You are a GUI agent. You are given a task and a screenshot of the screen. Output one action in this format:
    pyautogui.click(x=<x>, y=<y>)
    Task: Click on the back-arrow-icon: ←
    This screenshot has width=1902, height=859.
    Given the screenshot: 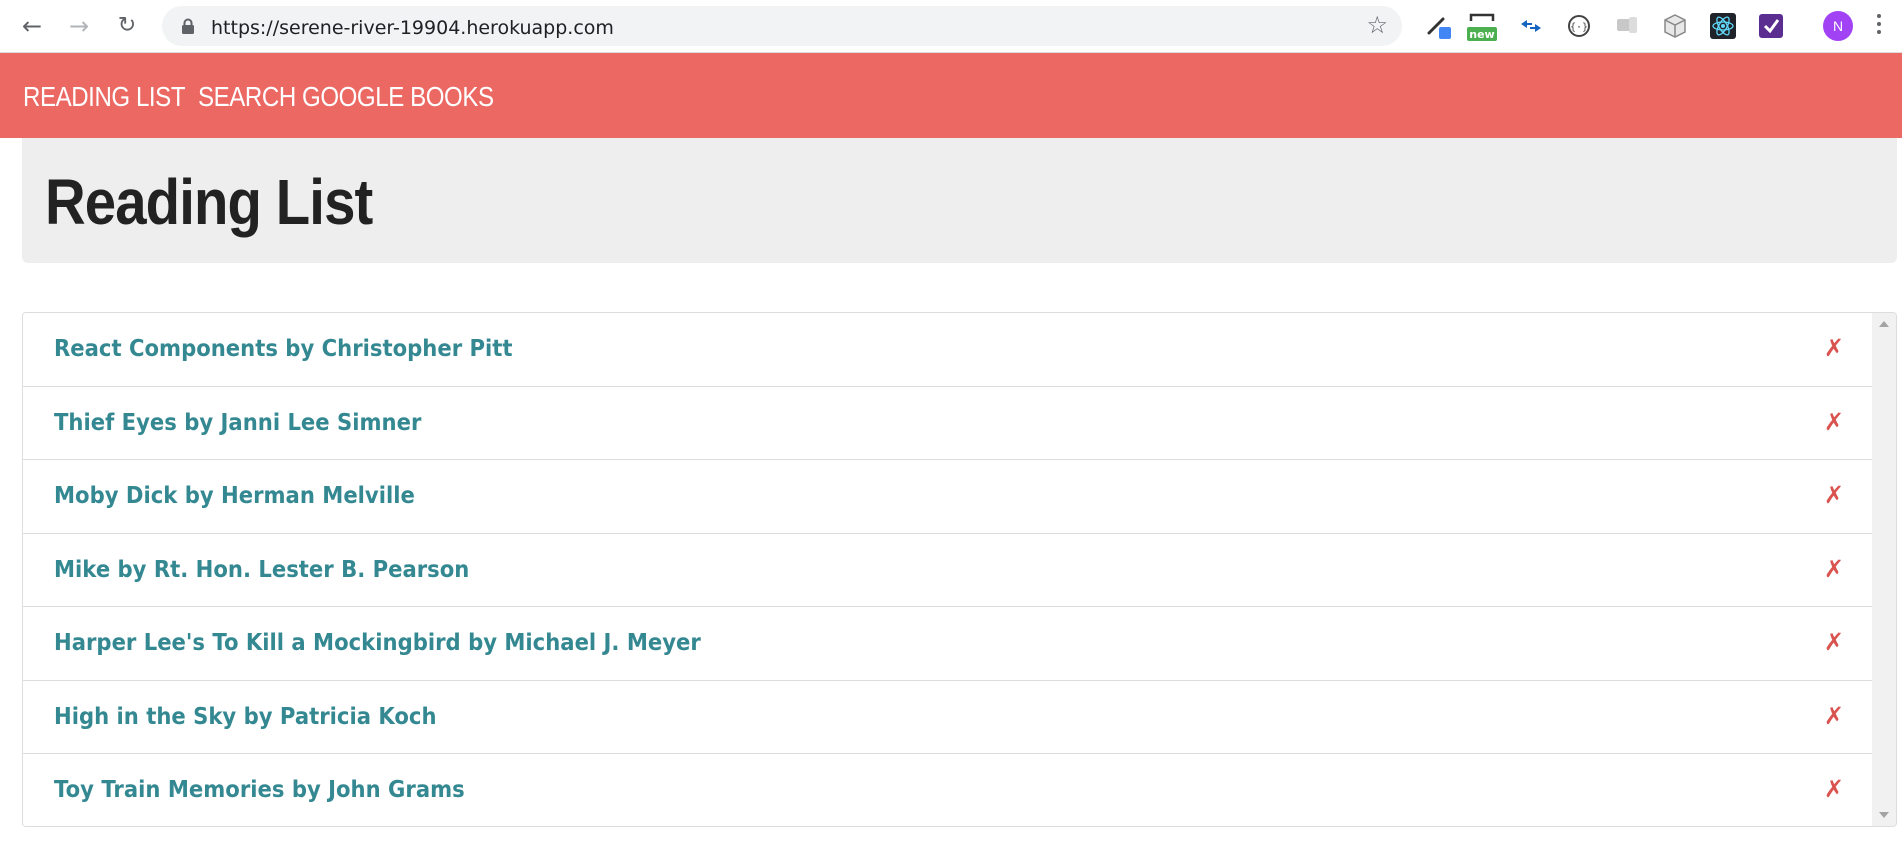 What is the action you would take?
    pyautogui.click(x=32, y=26)
    